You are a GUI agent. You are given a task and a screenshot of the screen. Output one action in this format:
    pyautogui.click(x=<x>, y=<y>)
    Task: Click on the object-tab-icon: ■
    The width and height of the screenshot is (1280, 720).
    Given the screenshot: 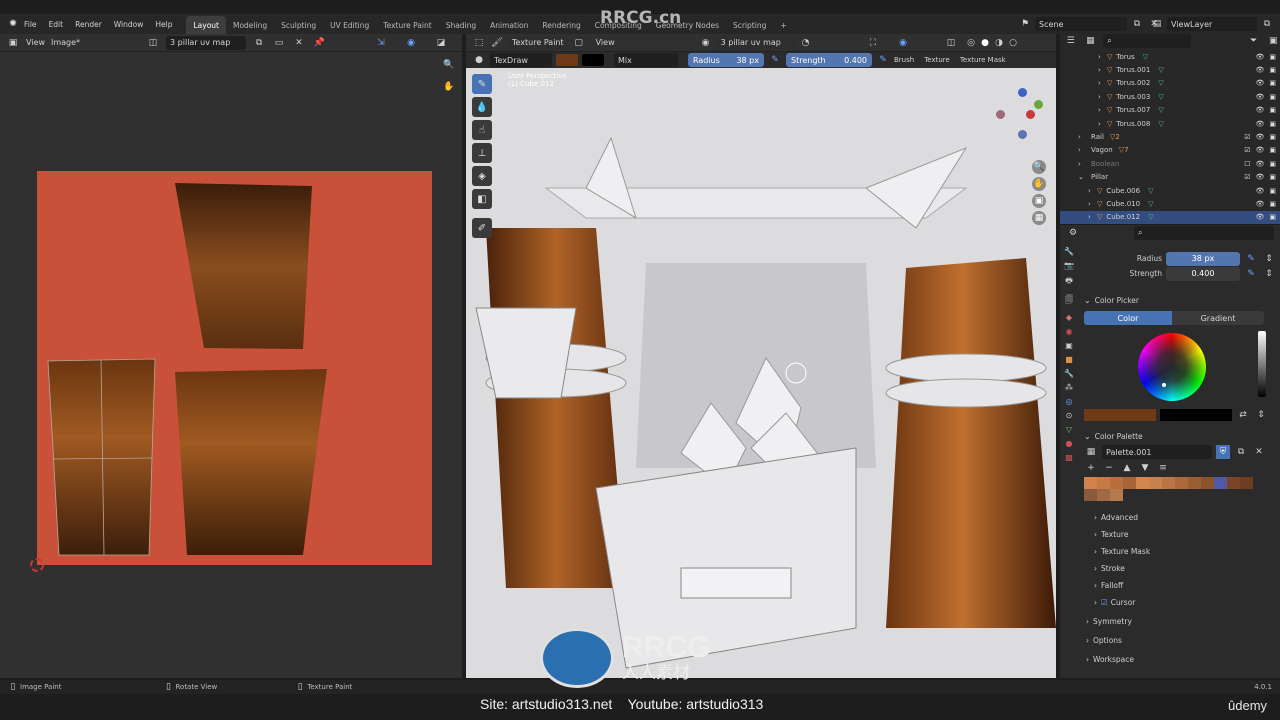 What is the action you would take?
    pyautogui.click(x=1069, y=359)
    